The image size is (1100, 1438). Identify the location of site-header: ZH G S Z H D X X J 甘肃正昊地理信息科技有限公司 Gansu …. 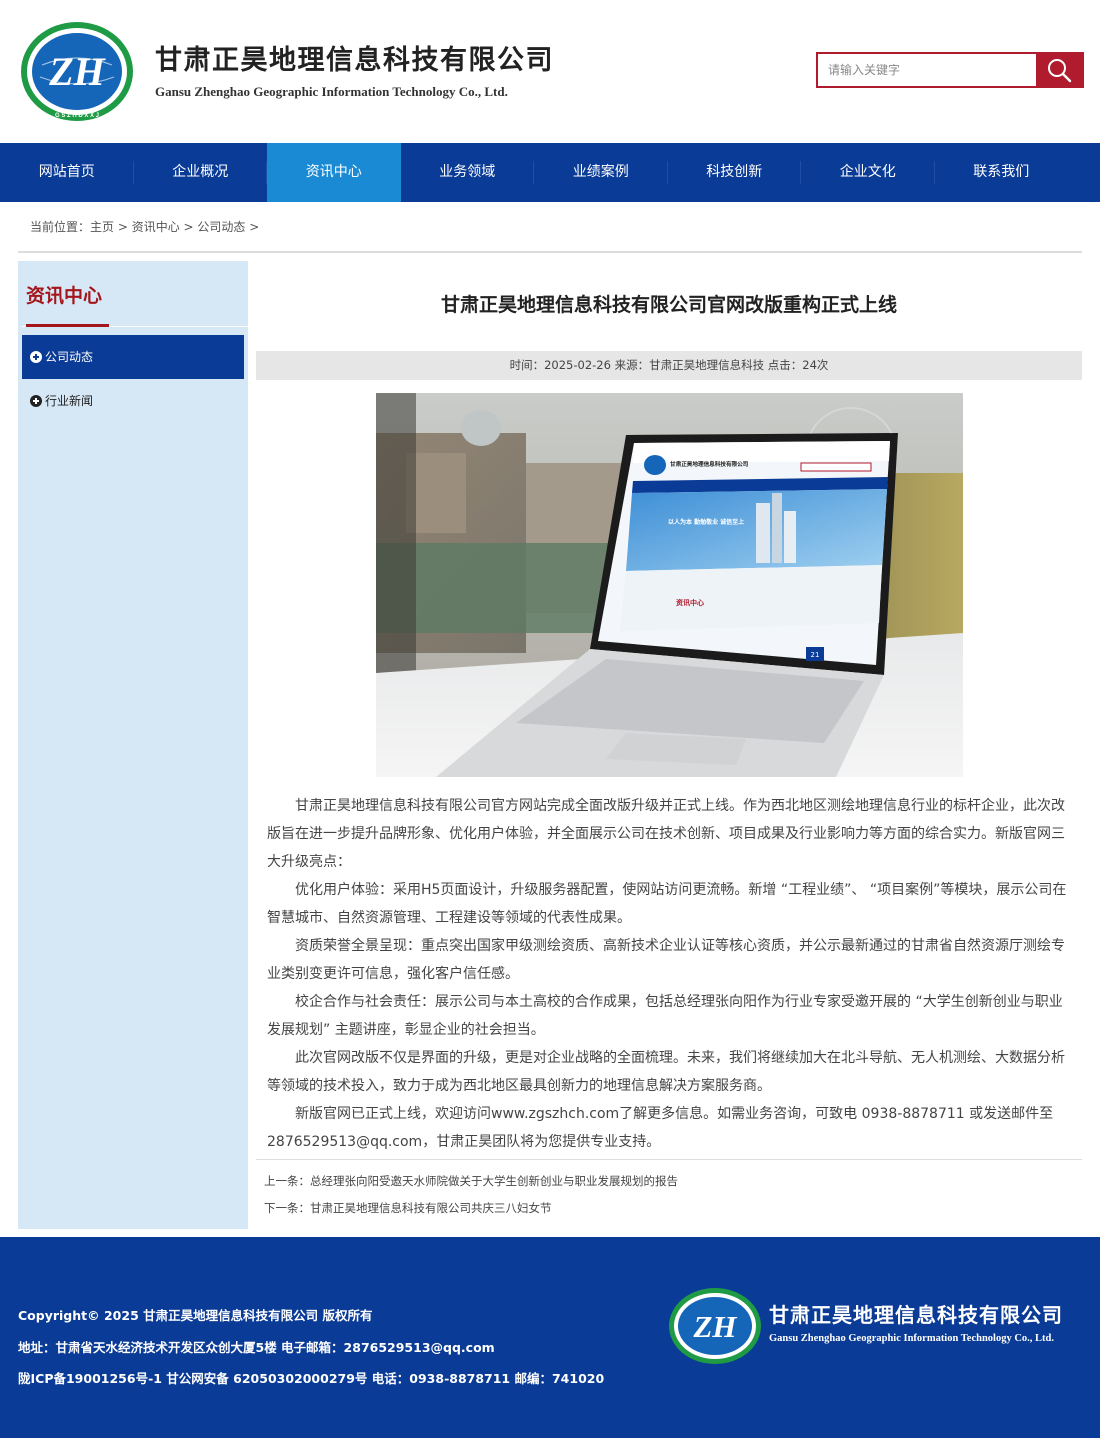
(550, 71).